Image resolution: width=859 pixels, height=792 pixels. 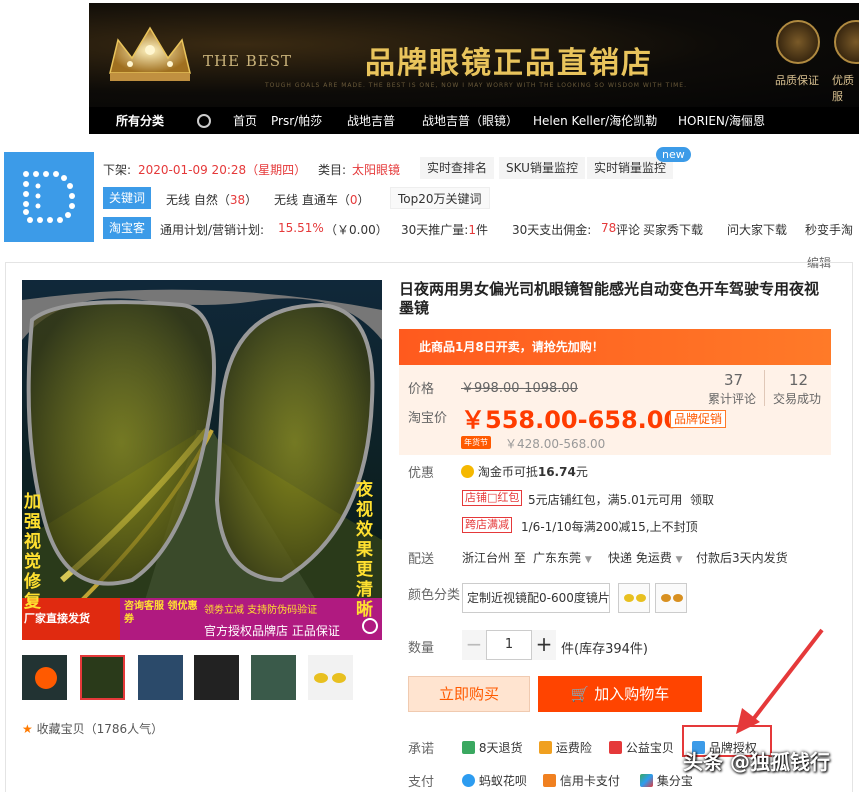 What do you see at coordinates (756, 762) in the screenshot?
I see `watermark-text: 头条 @独孤钱行` at bounding box center [756, 762].